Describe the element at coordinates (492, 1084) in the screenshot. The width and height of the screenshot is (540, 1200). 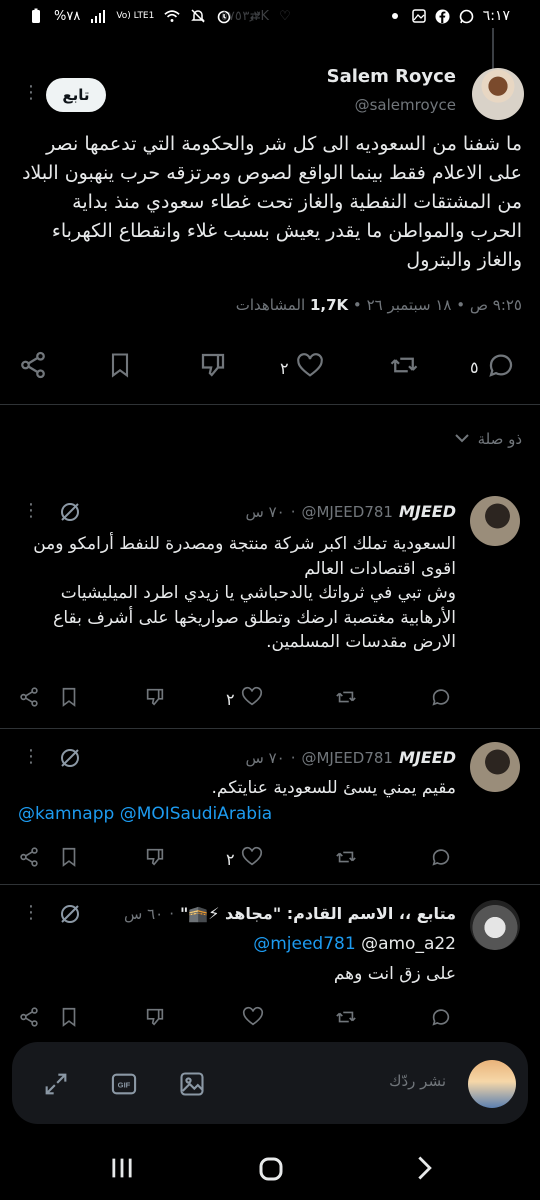
I see `composer-avatar` at that location.